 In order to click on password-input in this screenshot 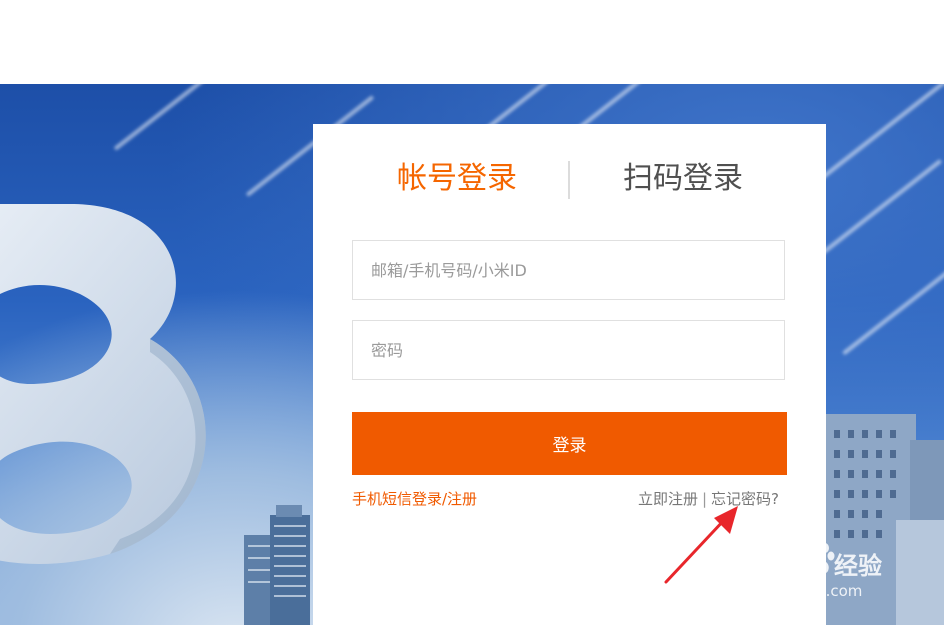, I will do `click(568, 350)`.